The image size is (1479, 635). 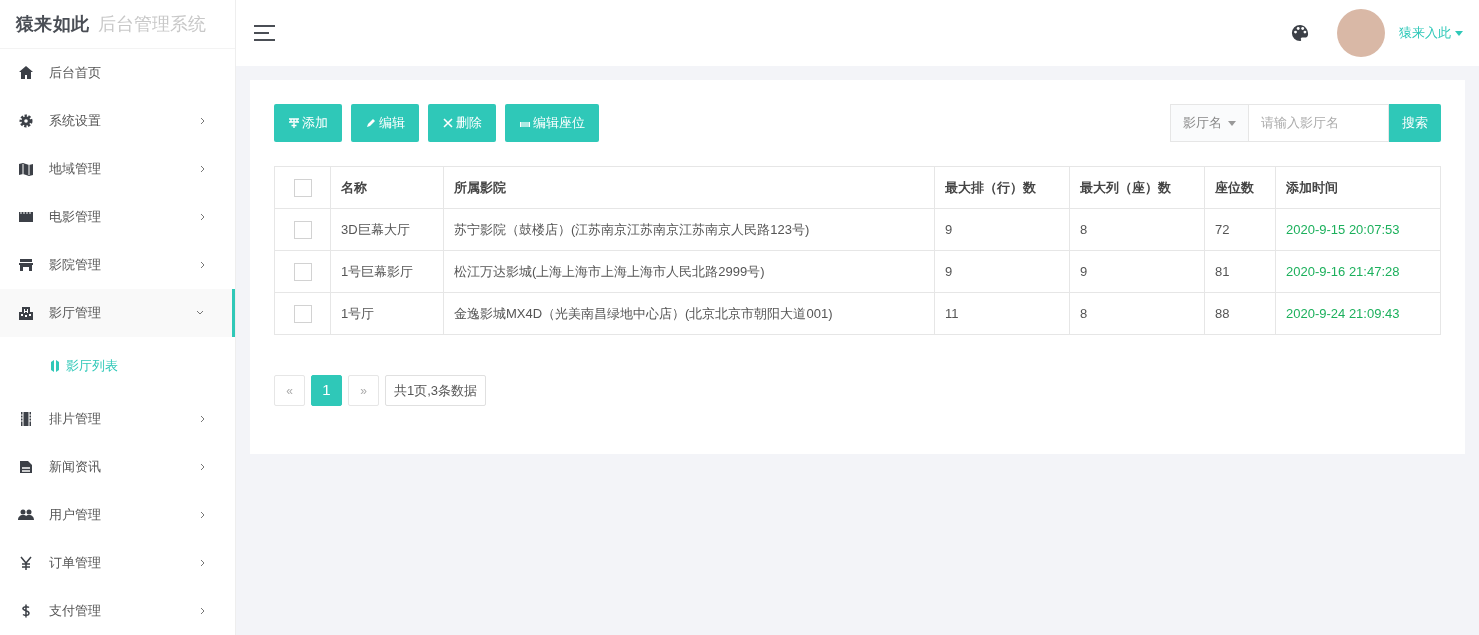 I want to click on home-icon, so click(x=26, y=73).